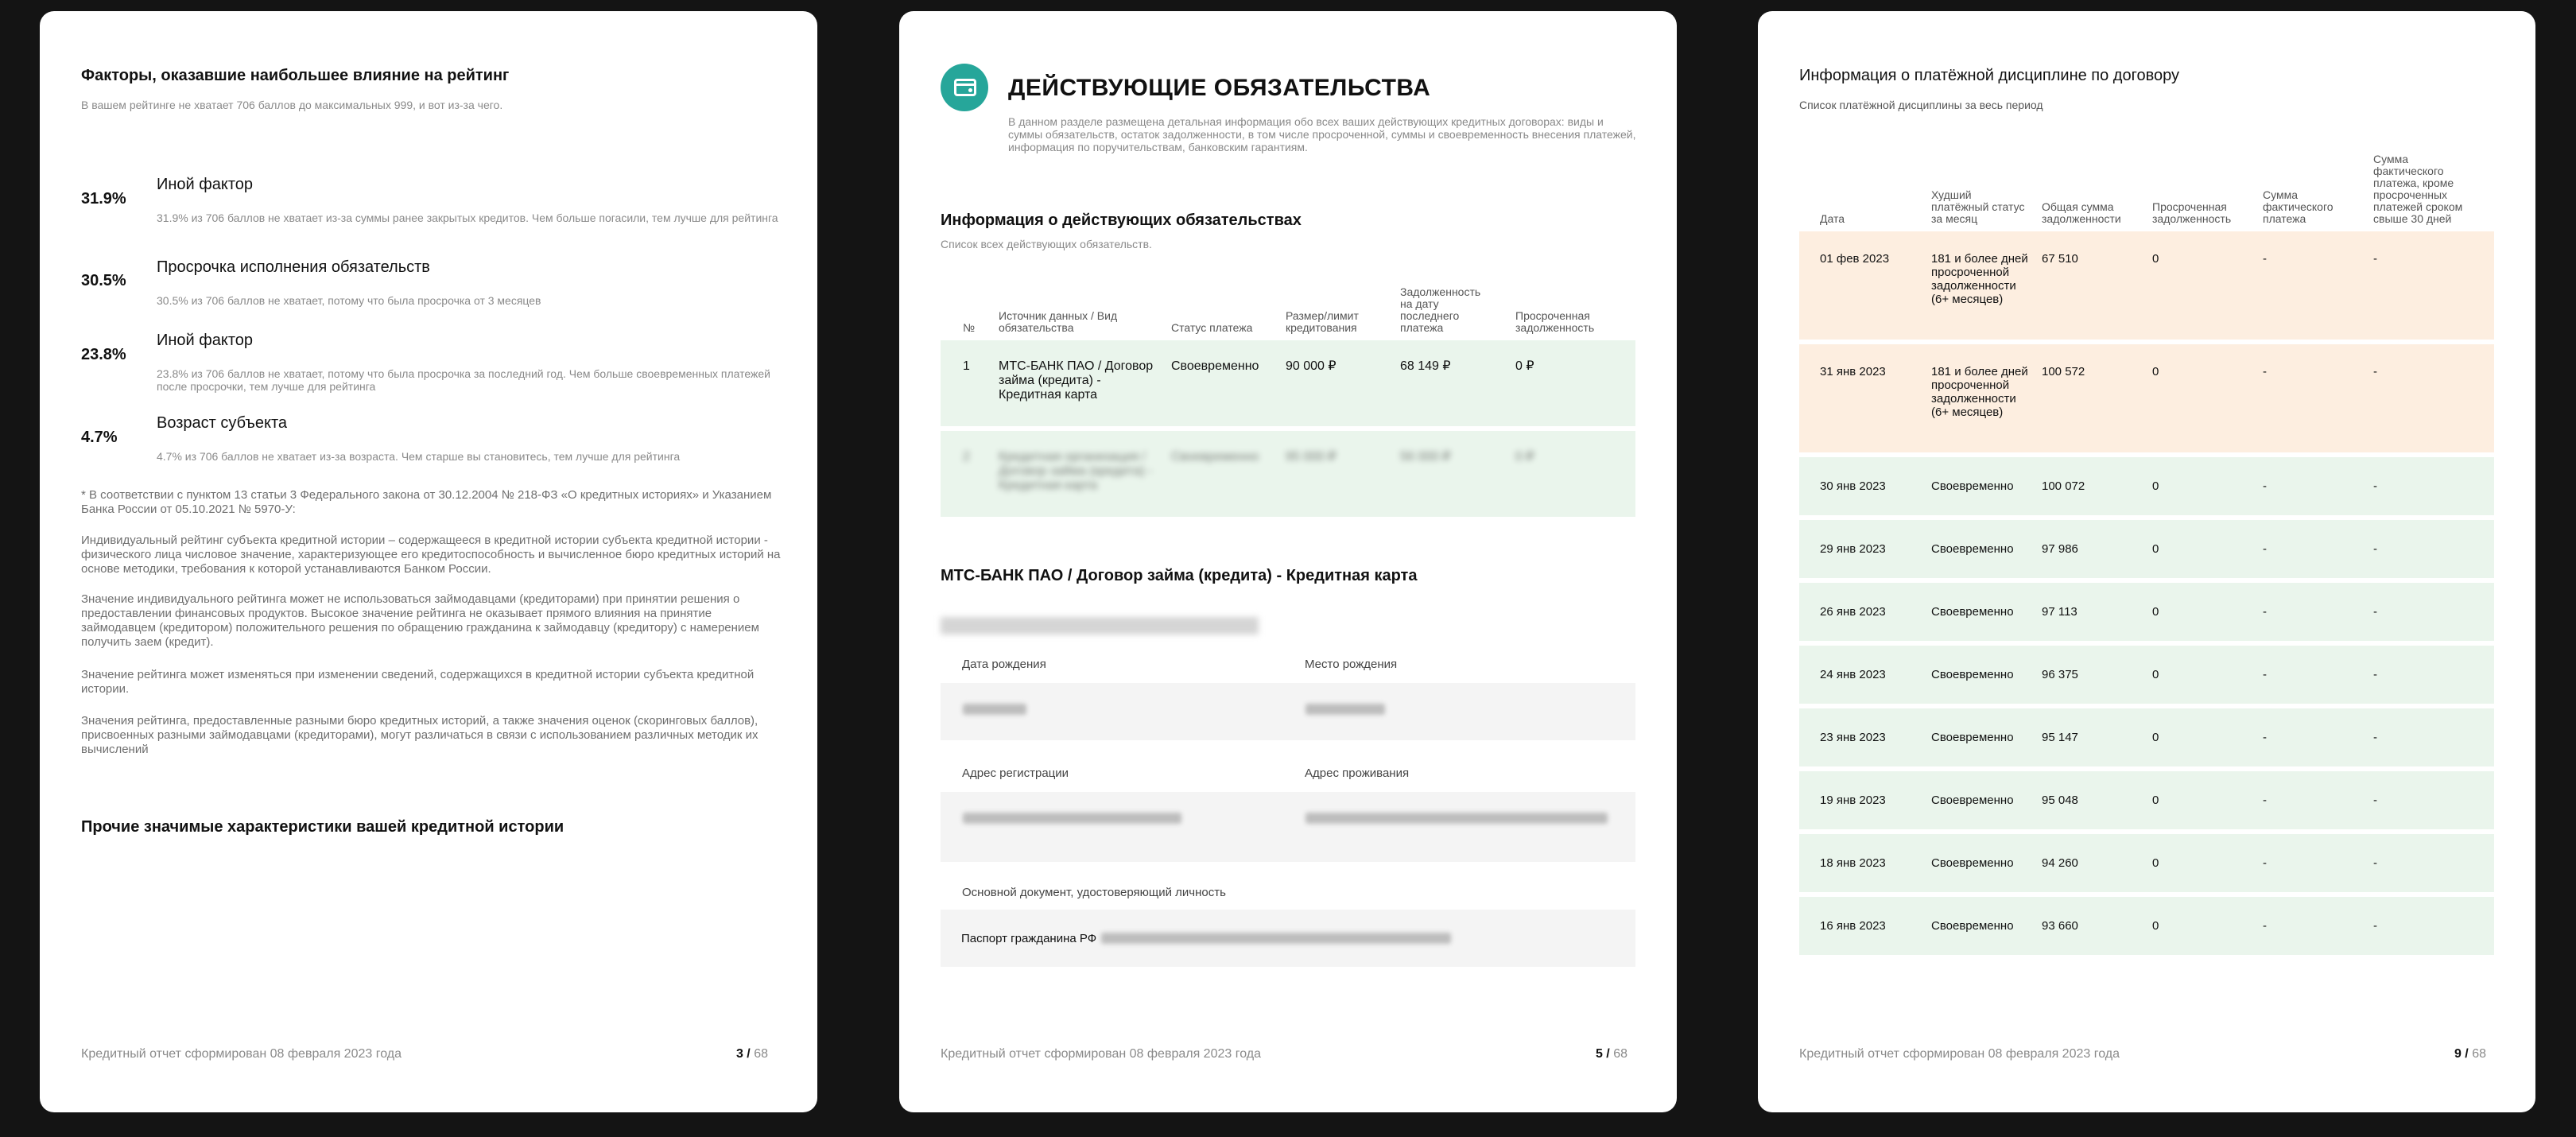 This screenshot has width=2576, height=1137. Describe the element at coordinates (1100, 625) in the screenshot. I see `redacted-name` at that location.